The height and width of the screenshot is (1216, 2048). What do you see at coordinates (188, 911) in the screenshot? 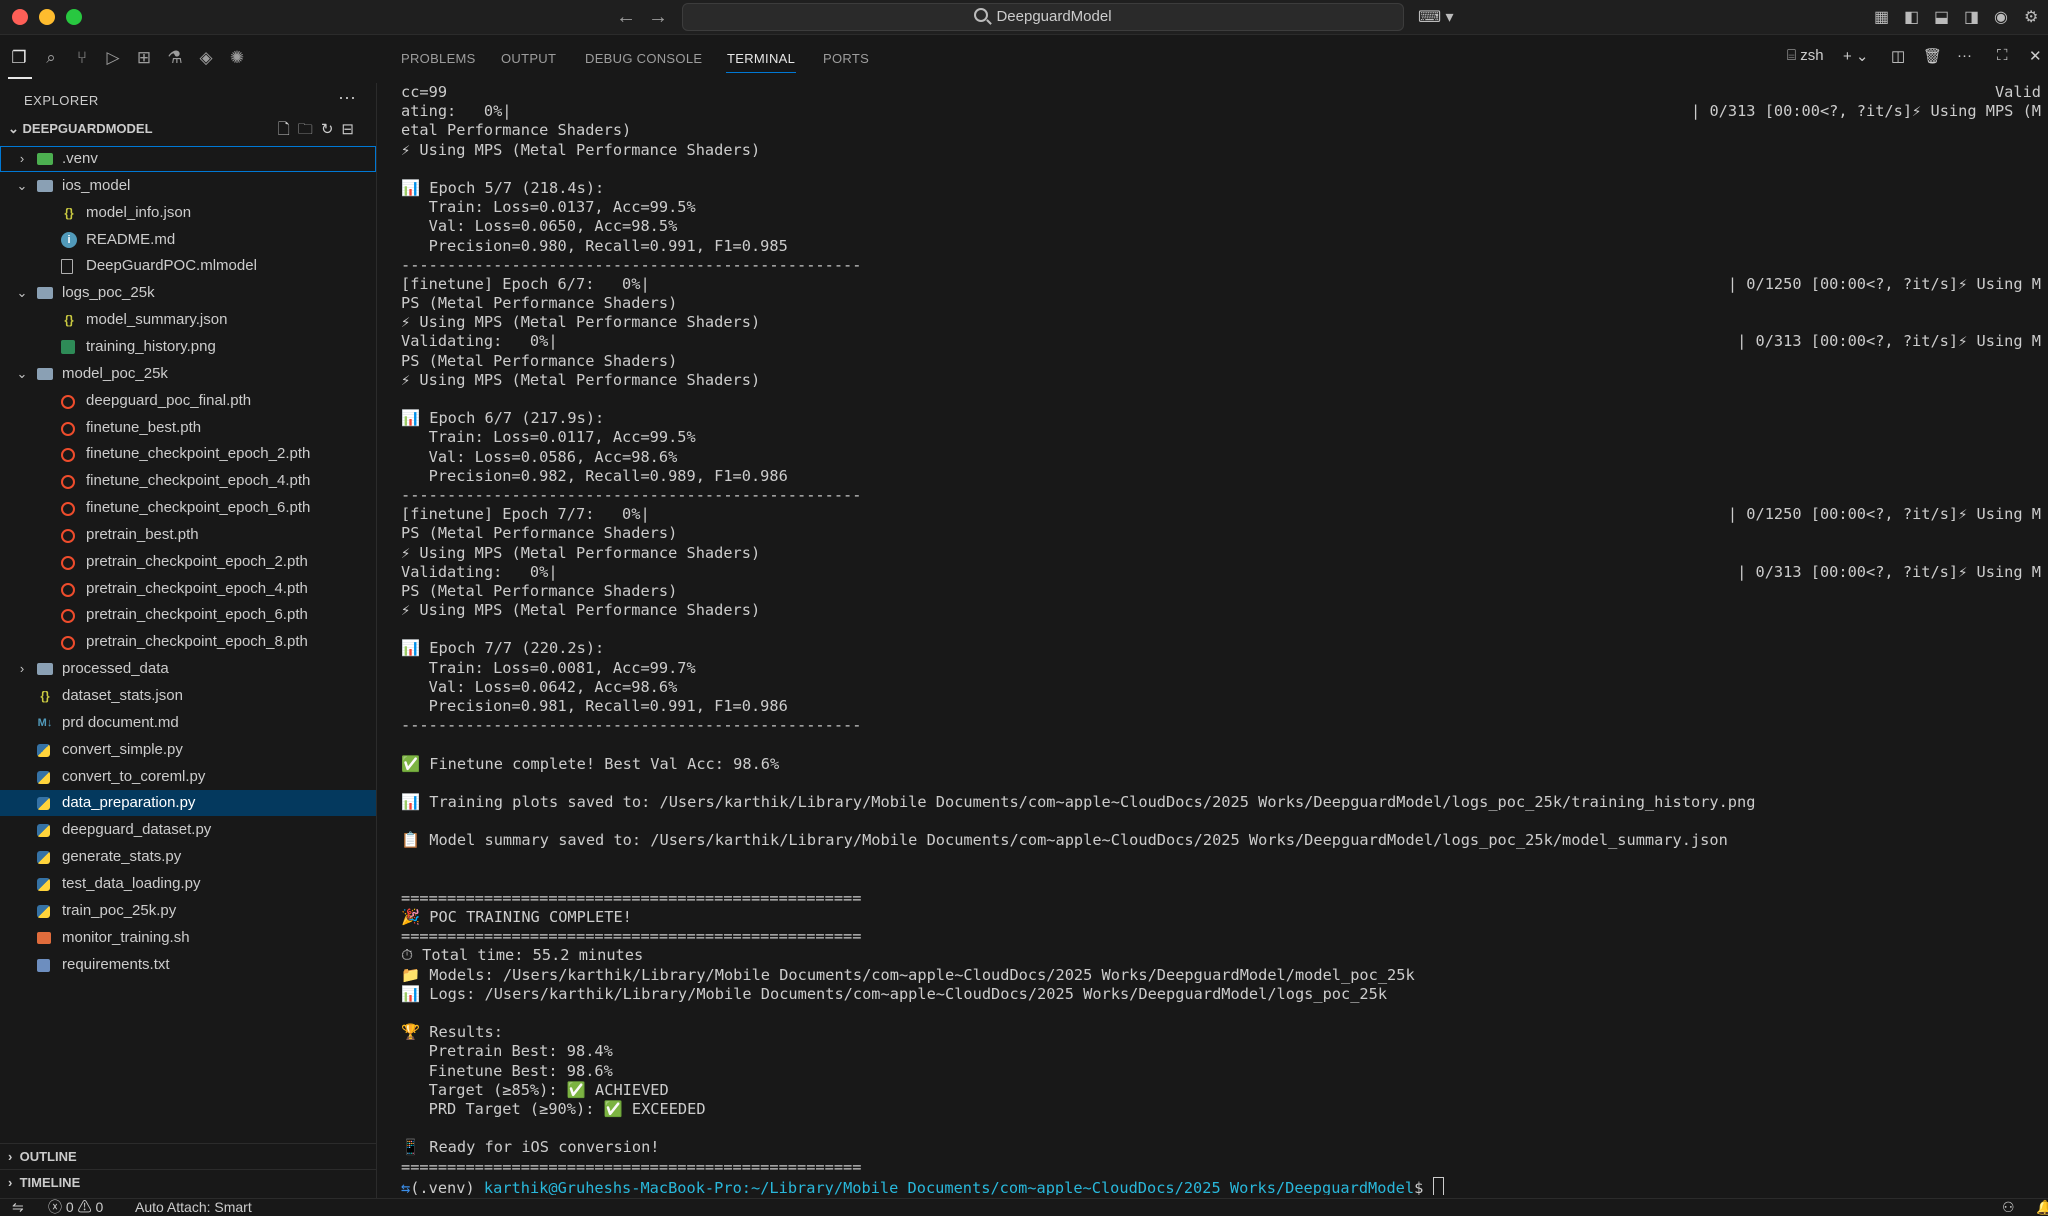
I see `tree-file: train_poc_25k.py` at bounding box center [188, 911].